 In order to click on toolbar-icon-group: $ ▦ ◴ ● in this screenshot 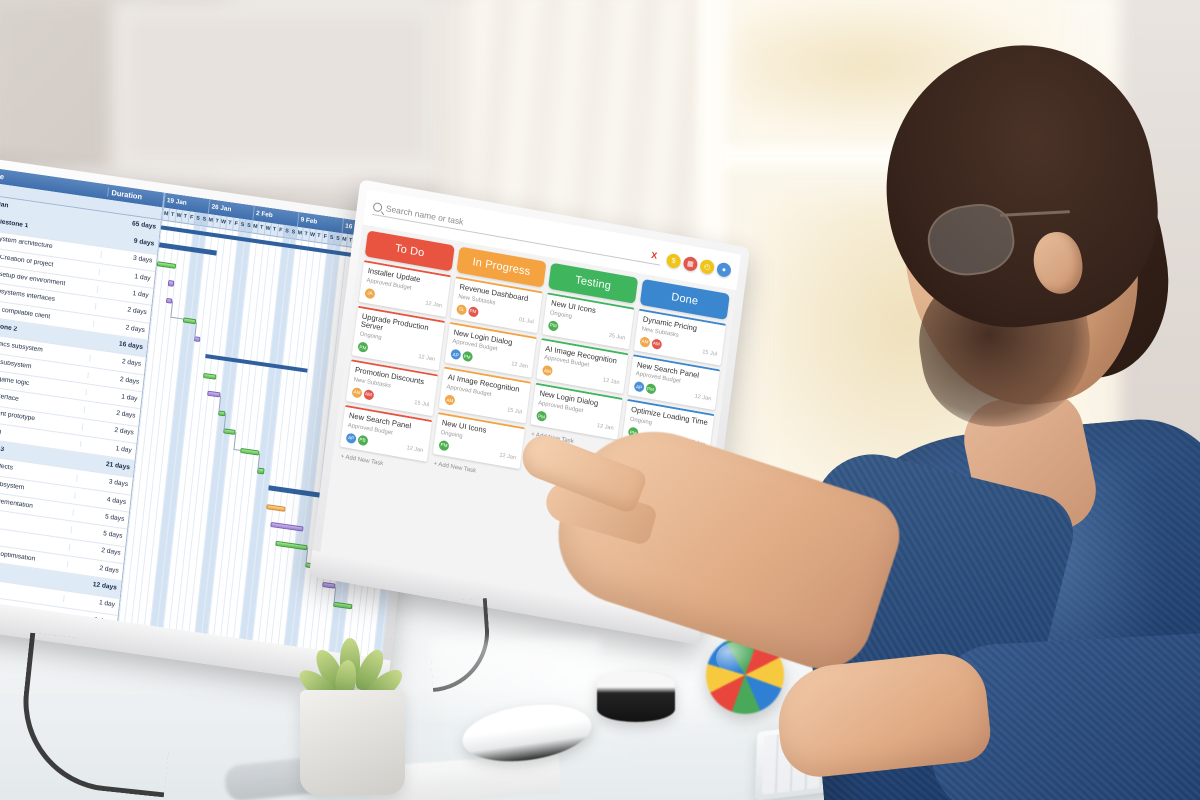, I will do `click(696, 265)`.